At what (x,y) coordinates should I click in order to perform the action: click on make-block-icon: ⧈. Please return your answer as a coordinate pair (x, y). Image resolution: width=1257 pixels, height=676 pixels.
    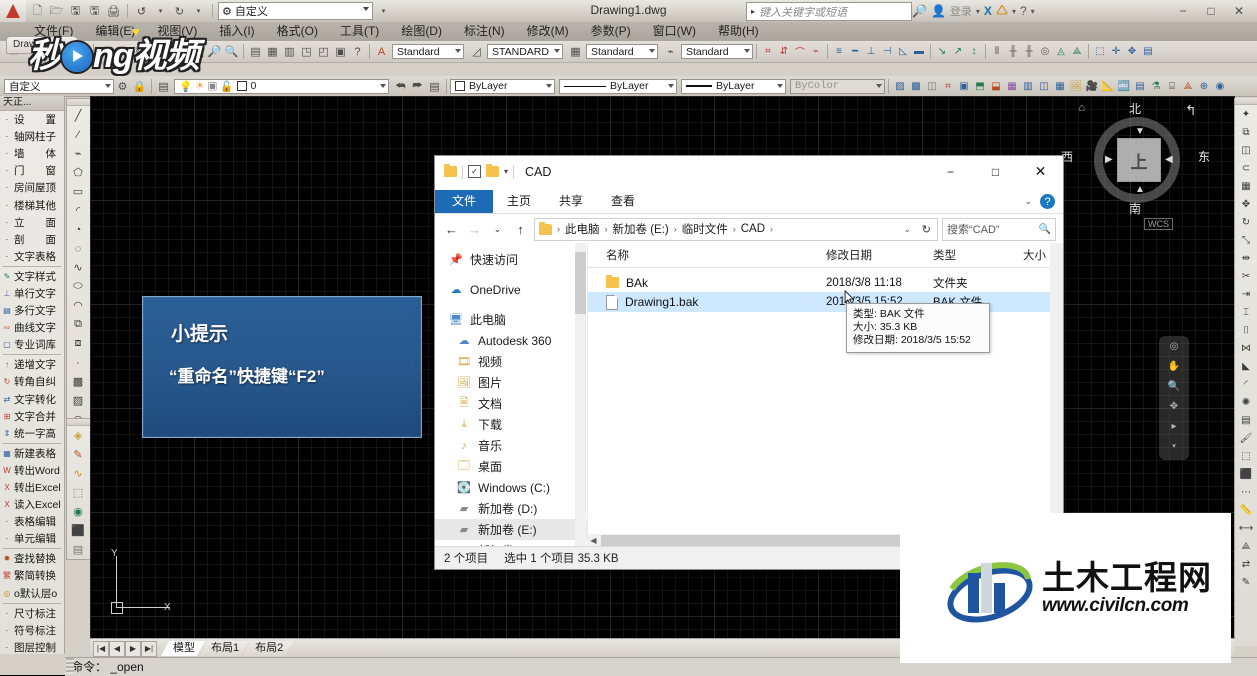
    Looking at the image, I should click on (78, 343).